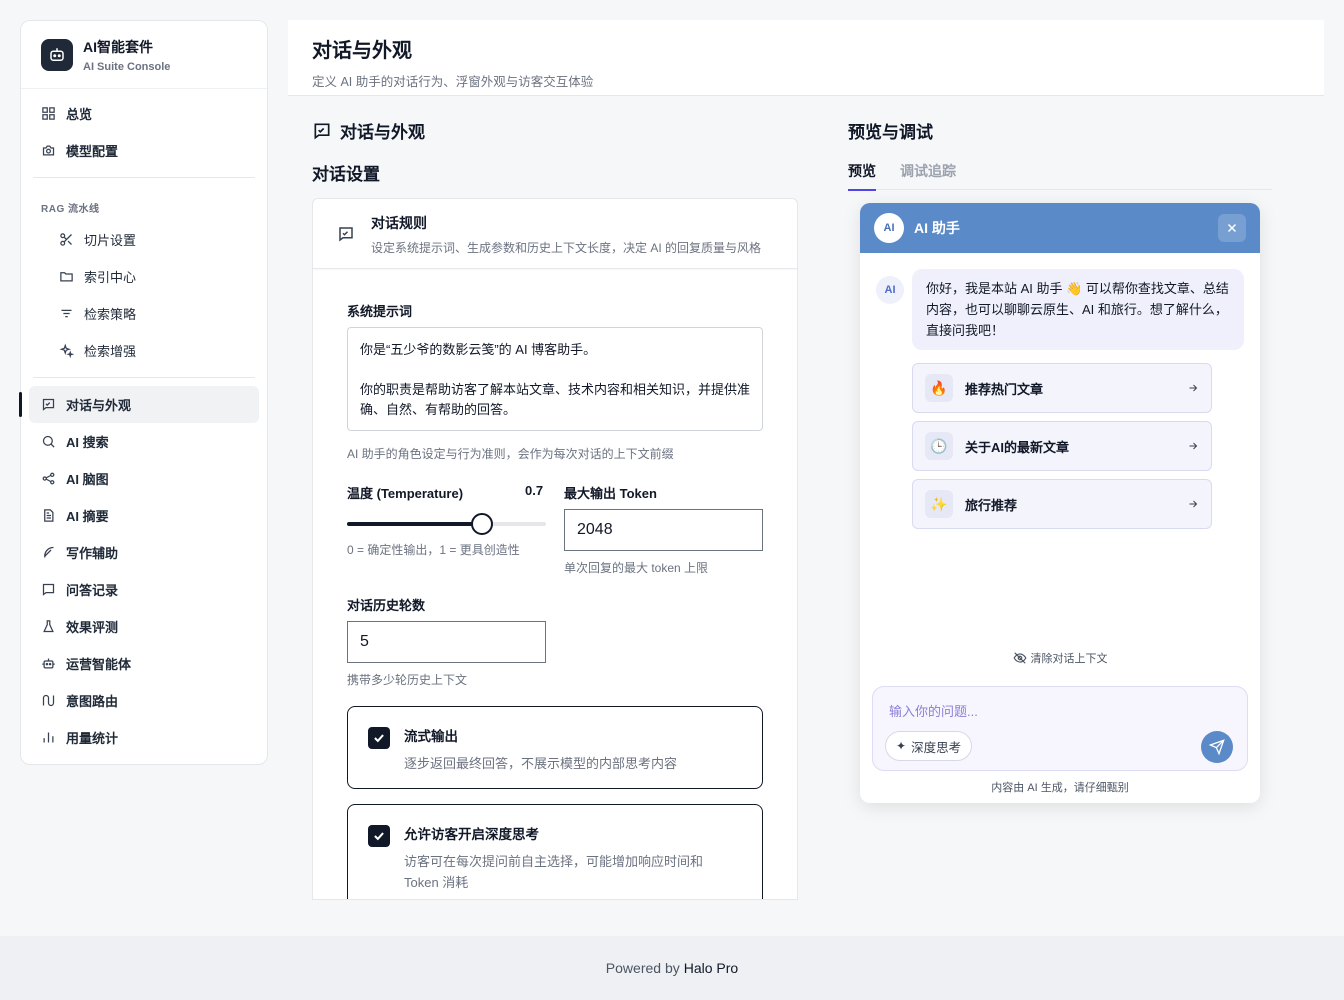  What do you see at coordinates (144, 700) in the screenshot?
I see `sidebar-item-intent-routing: 意图路由` at bounding box center [144, 700].